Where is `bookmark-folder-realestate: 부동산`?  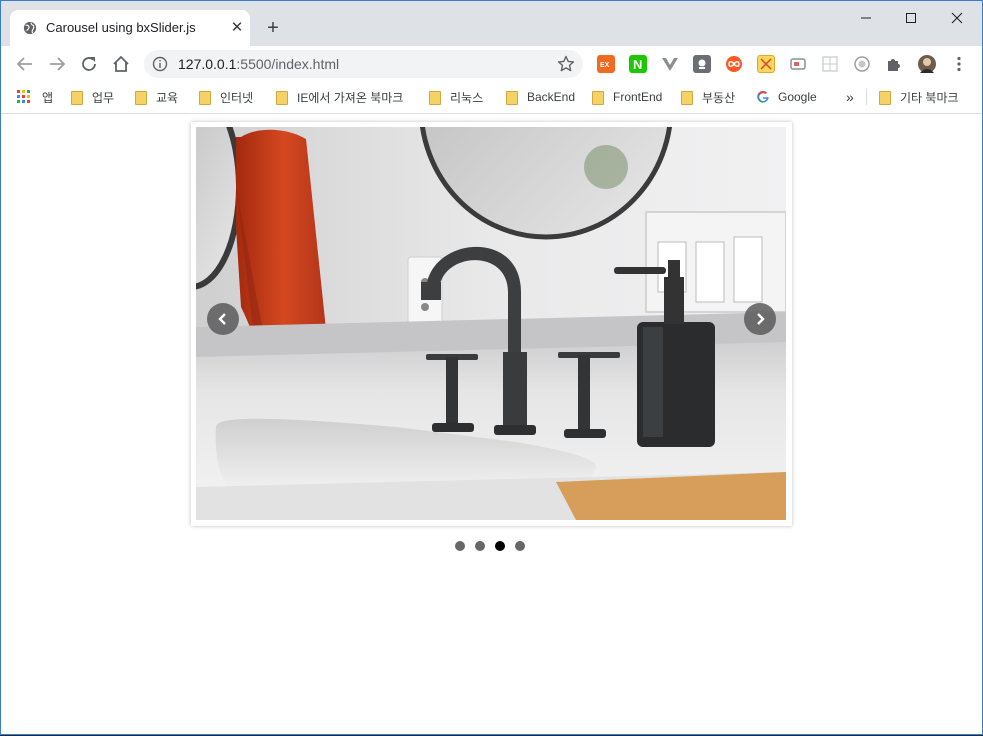 bookmark-folder-realestate: 부동산 is located at coordinates (708, 97).